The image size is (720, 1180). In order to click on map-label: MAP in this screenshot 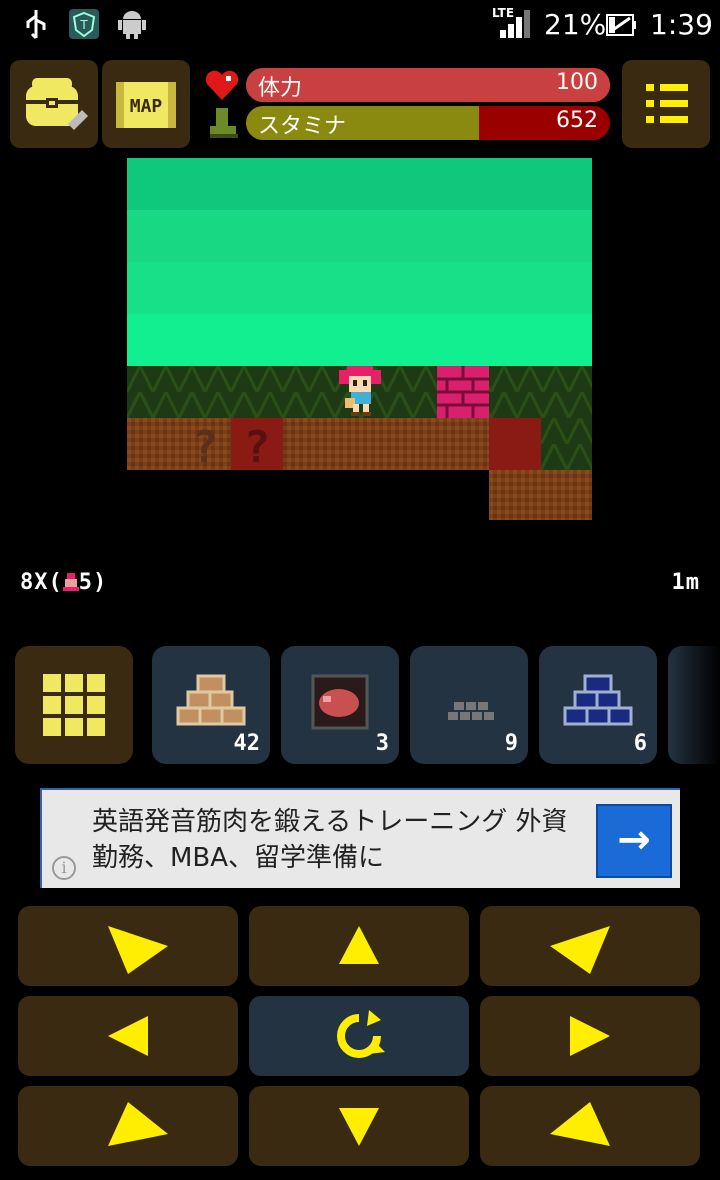, I will do `click(146, 106)`.